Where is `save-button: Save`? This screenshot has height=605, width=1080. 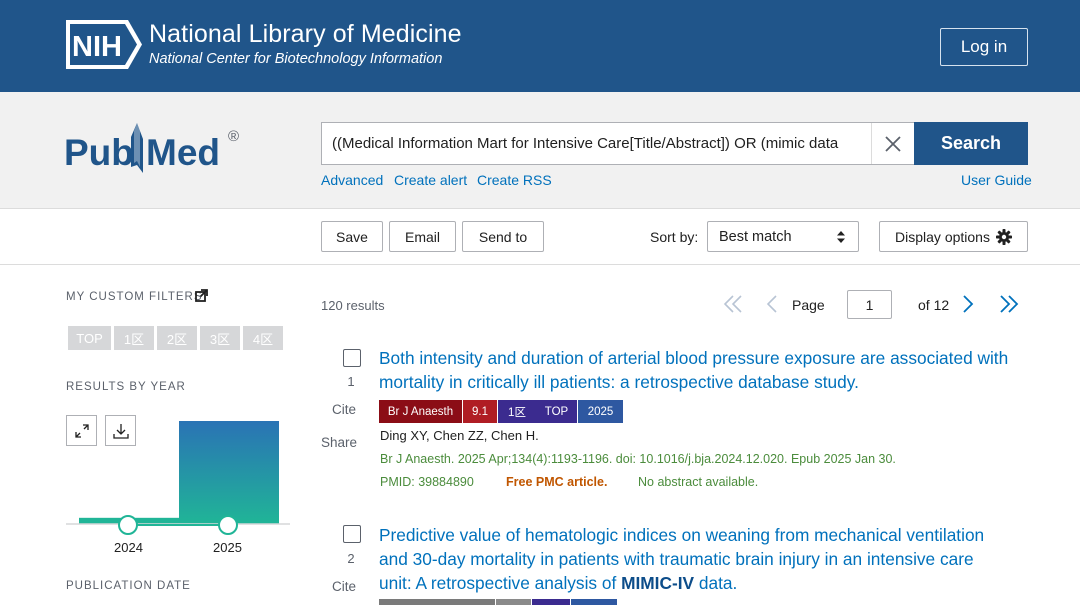 save-button: Save is located at coordinates (352, 236).